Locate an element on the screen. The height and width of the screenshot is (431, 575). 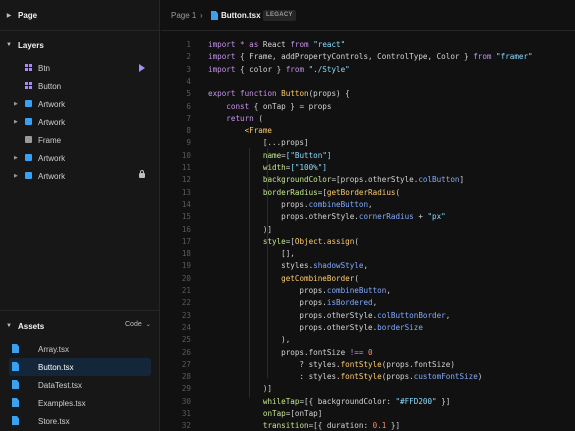
lock-icon is located at coordinates (142, 174).